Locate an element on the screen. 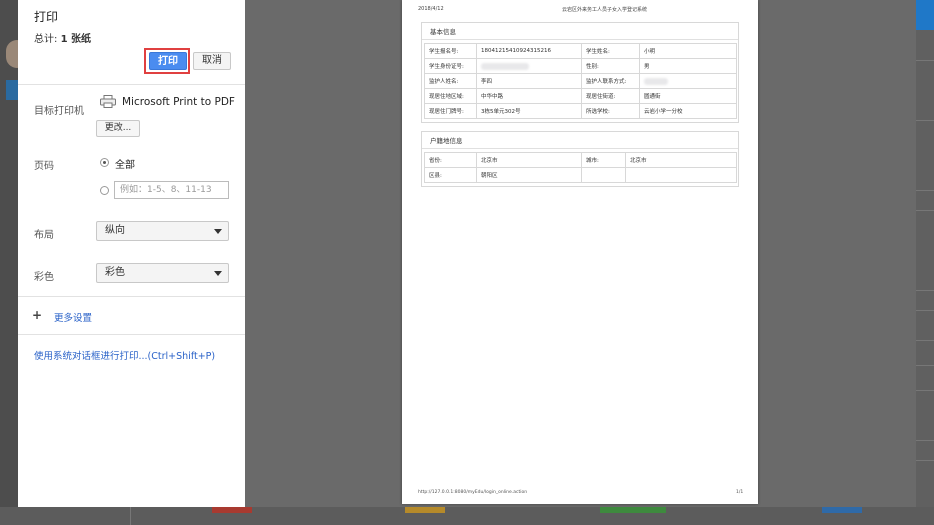 This screenshot has width=934, height=525. color-label: 彩色 is located at coordinates (44, 277).